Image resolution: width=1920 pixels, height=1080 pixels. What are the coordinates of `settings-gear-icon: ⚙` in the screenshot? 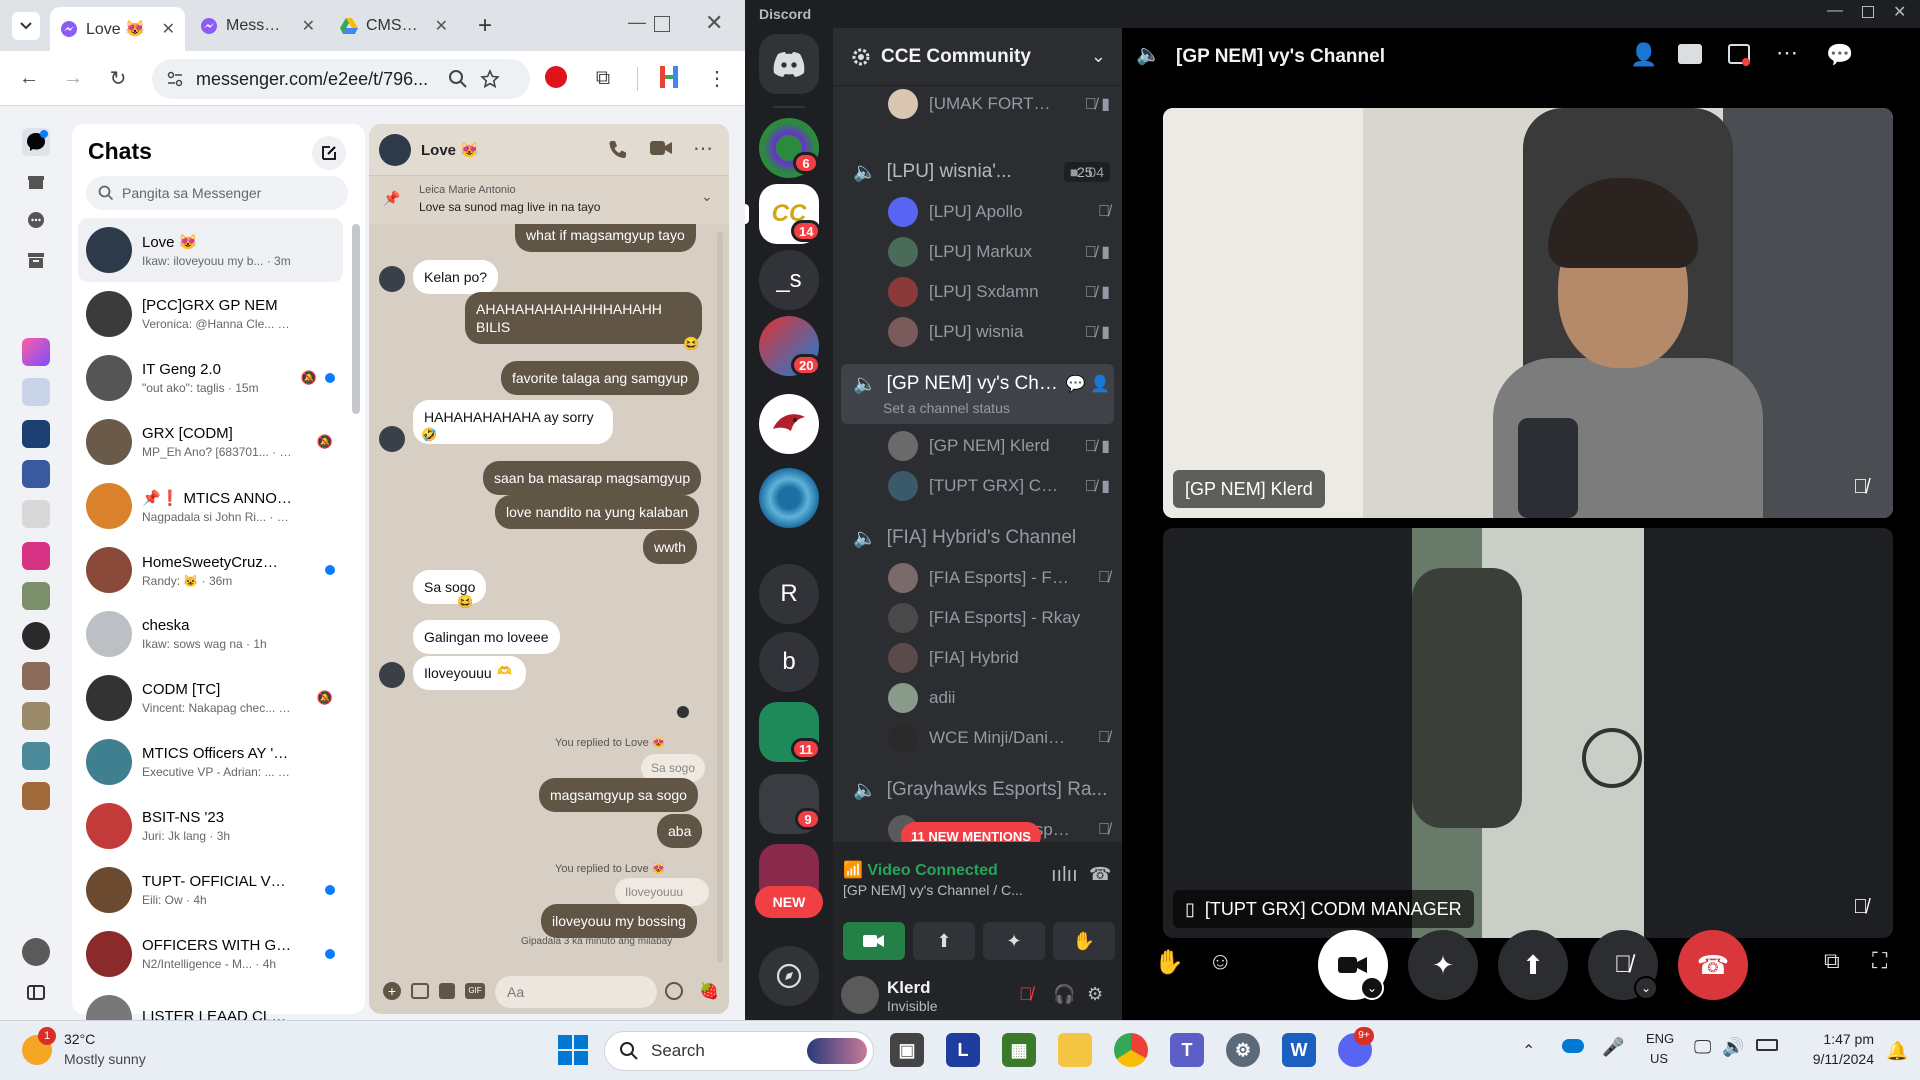 It's located at (1095, 994).